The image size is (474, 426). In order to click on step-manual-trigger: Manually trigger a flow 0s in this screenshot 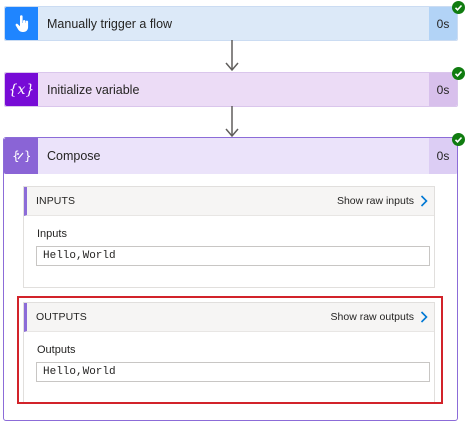, I will do `click(234, 21)`.